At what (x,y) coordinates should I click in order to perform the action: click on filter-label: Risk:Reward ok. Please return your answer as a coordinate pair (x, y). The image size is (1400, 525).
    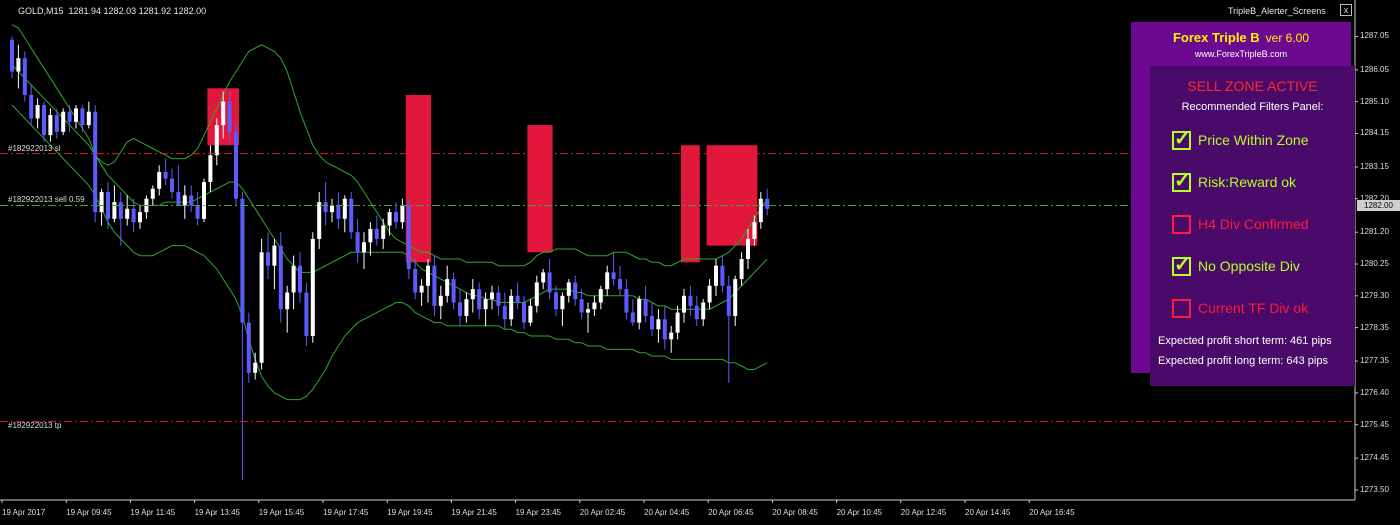
    Looking at the image, I should click on (1247, 182).